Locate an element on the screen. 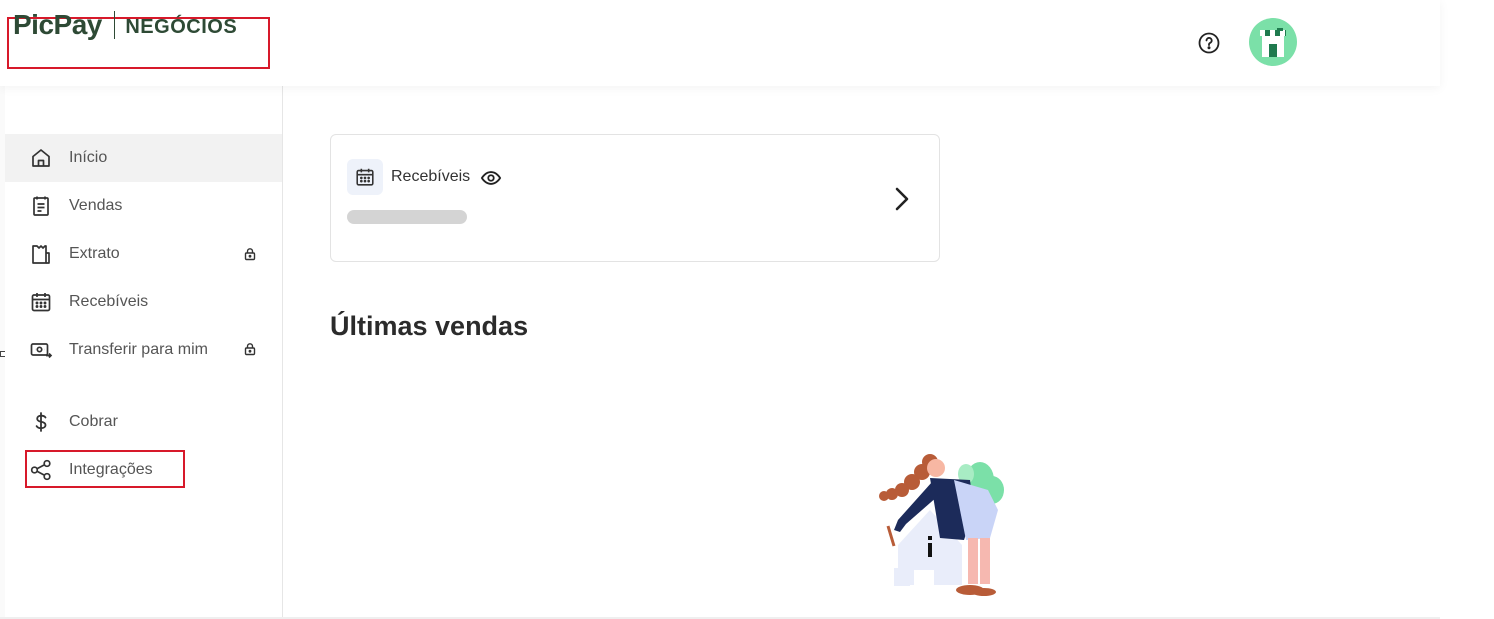 This screenshot has width=1494, height=619. sidebar-item-label: Cobrar is located at coordinates (93, 421).